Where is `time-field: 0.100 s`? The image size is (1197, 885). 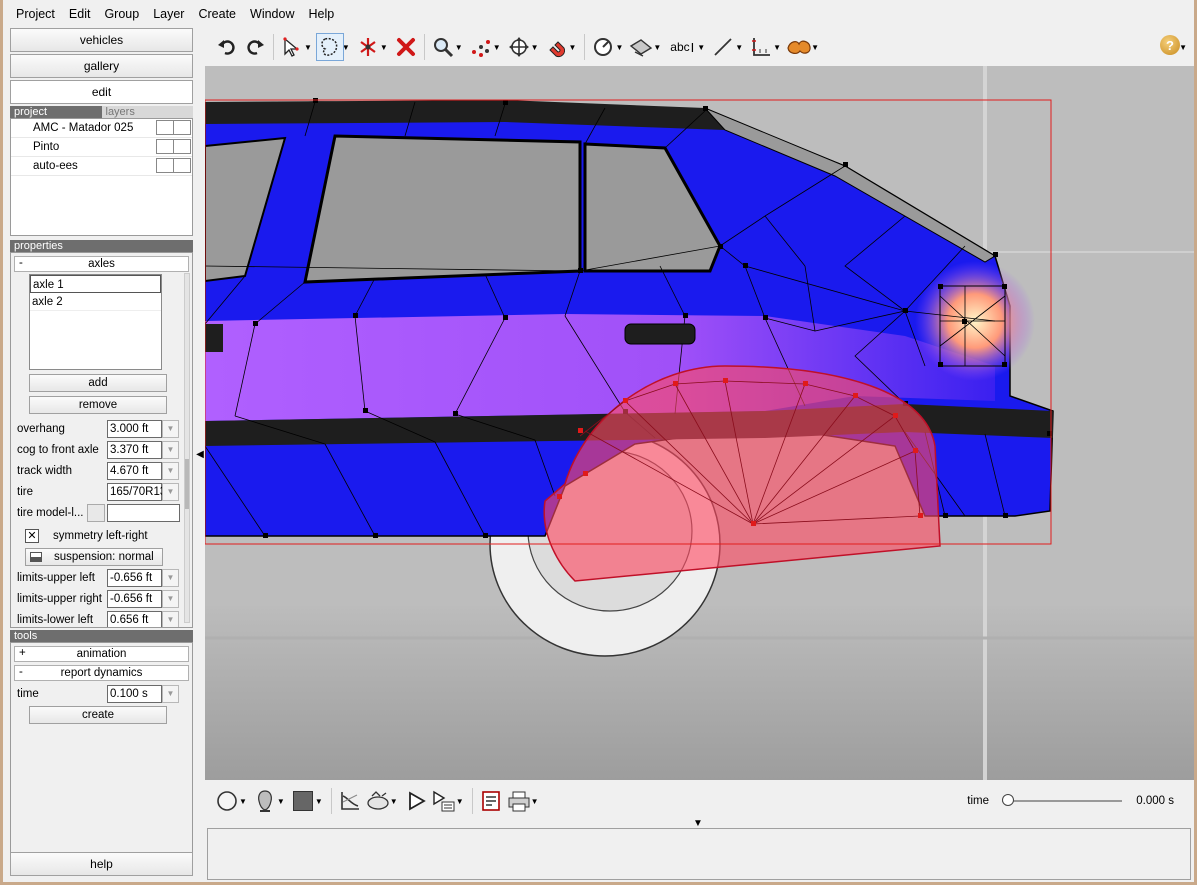 time-field: 0.100 s is located at coordinates (134, 693).